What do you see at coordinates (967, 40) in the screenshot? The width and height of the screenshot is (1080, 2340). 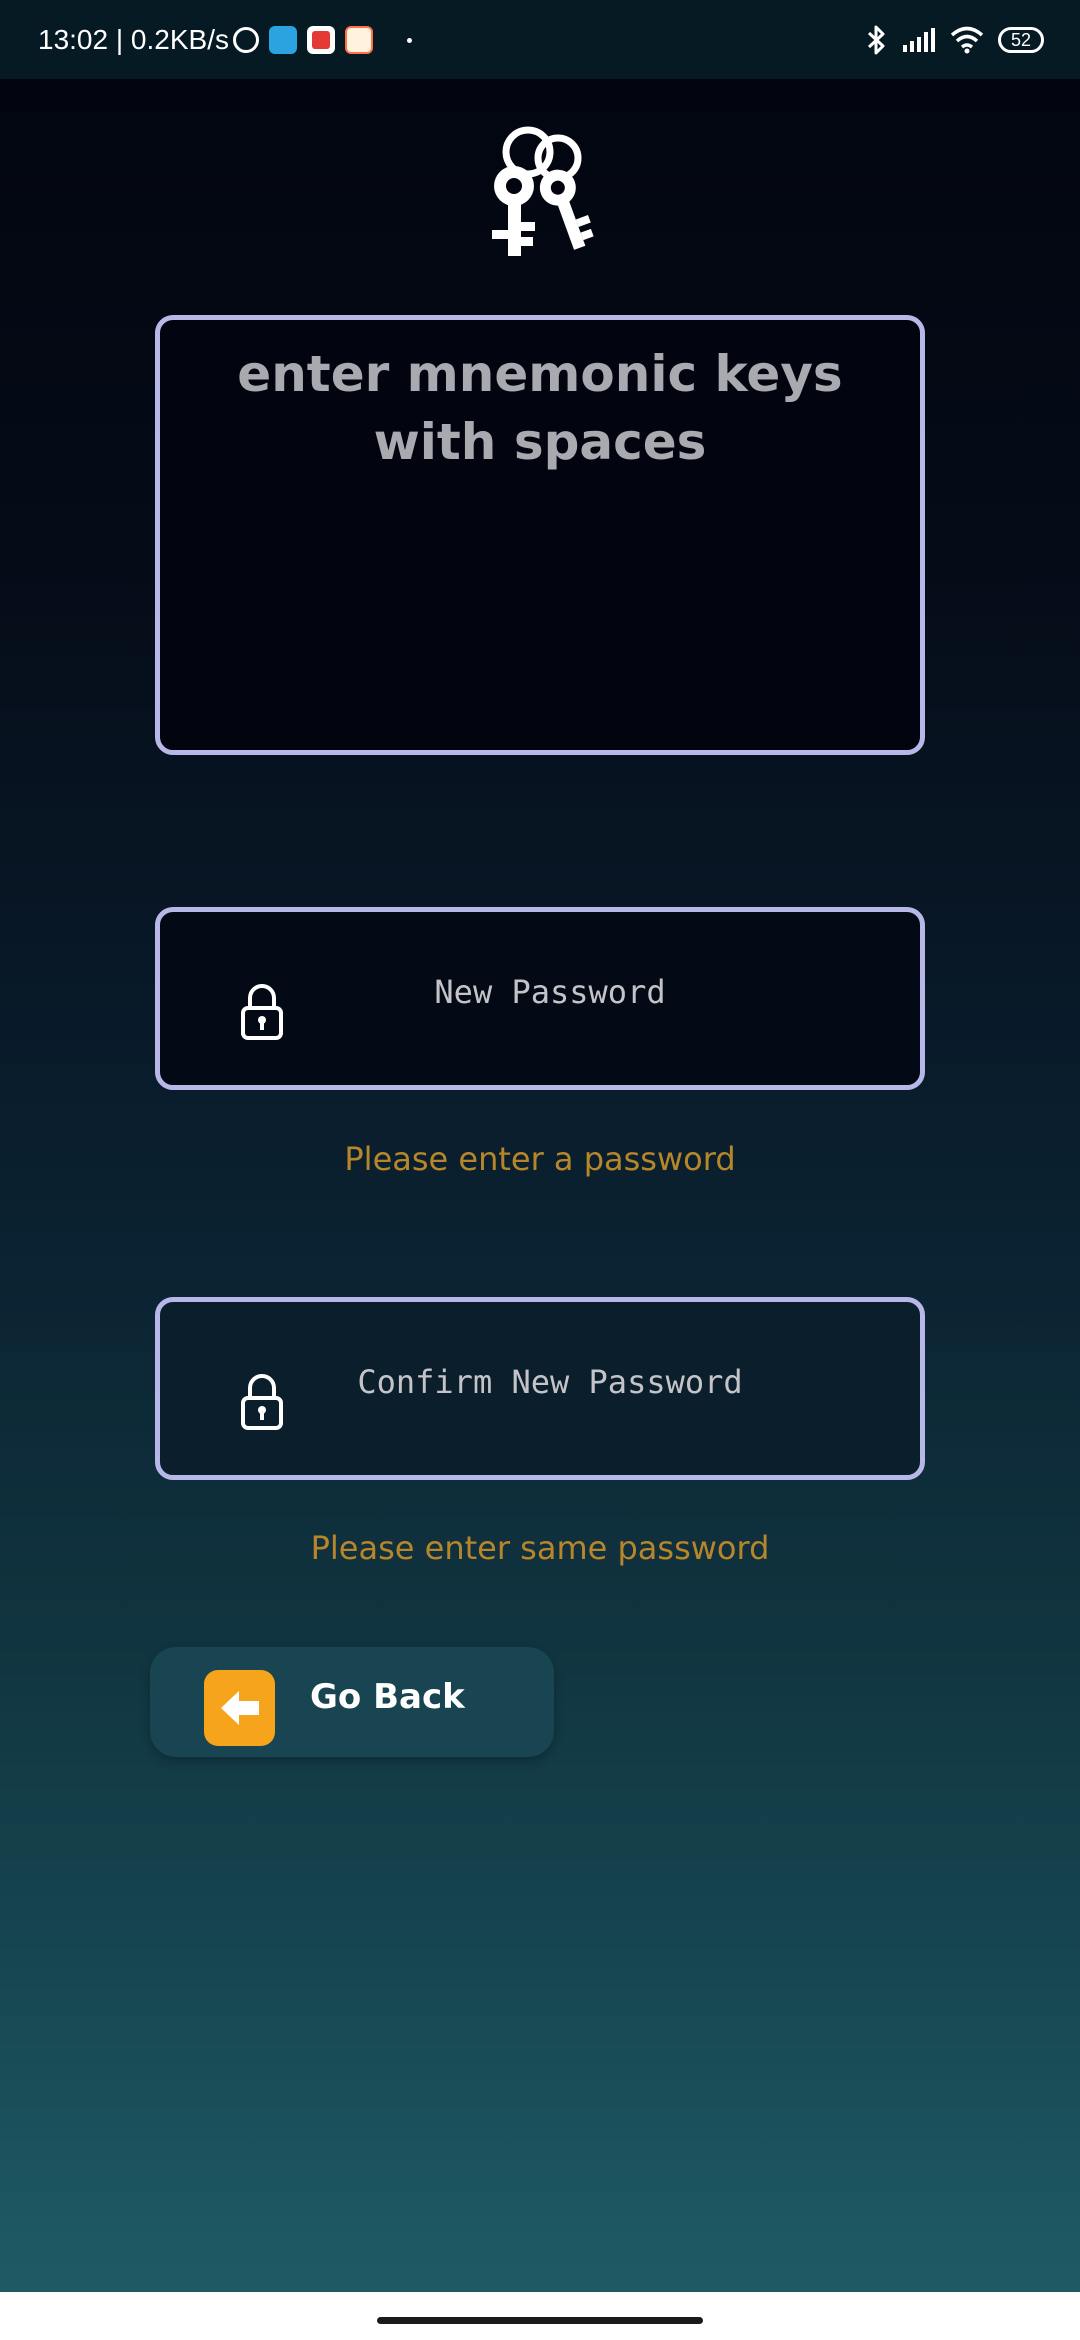 I see `wifi-icon` at bounding box center [967, 40].